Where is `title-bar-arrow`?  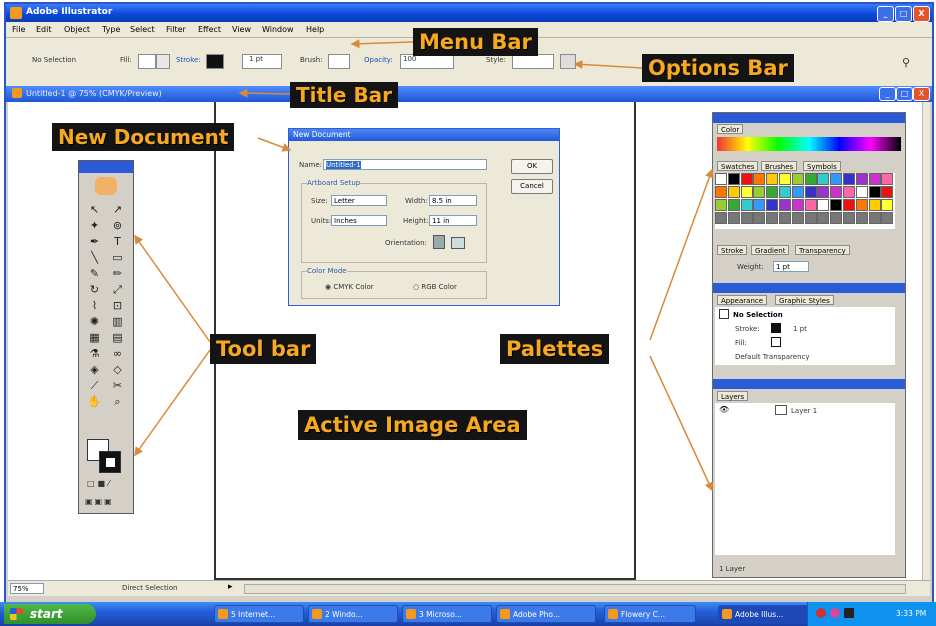
title-bar-arrow is located at coordinates (264, 93).